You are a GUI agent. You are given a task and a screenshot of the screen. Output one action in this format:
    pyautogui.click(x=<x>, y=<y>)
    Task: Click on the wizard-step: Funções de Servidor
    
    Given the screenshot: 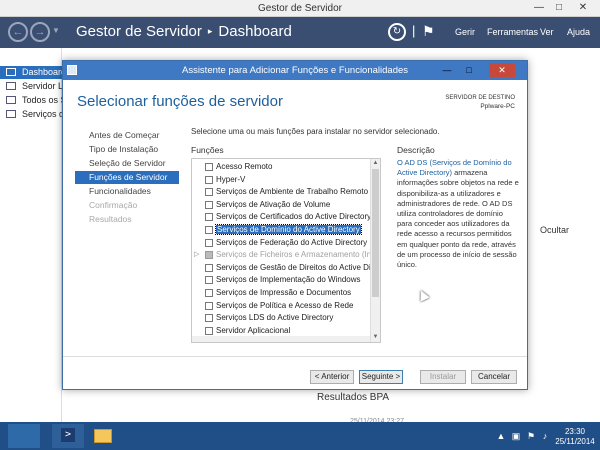 What is the action you would take?
    pyautogui.click(x=127, y=177)
    